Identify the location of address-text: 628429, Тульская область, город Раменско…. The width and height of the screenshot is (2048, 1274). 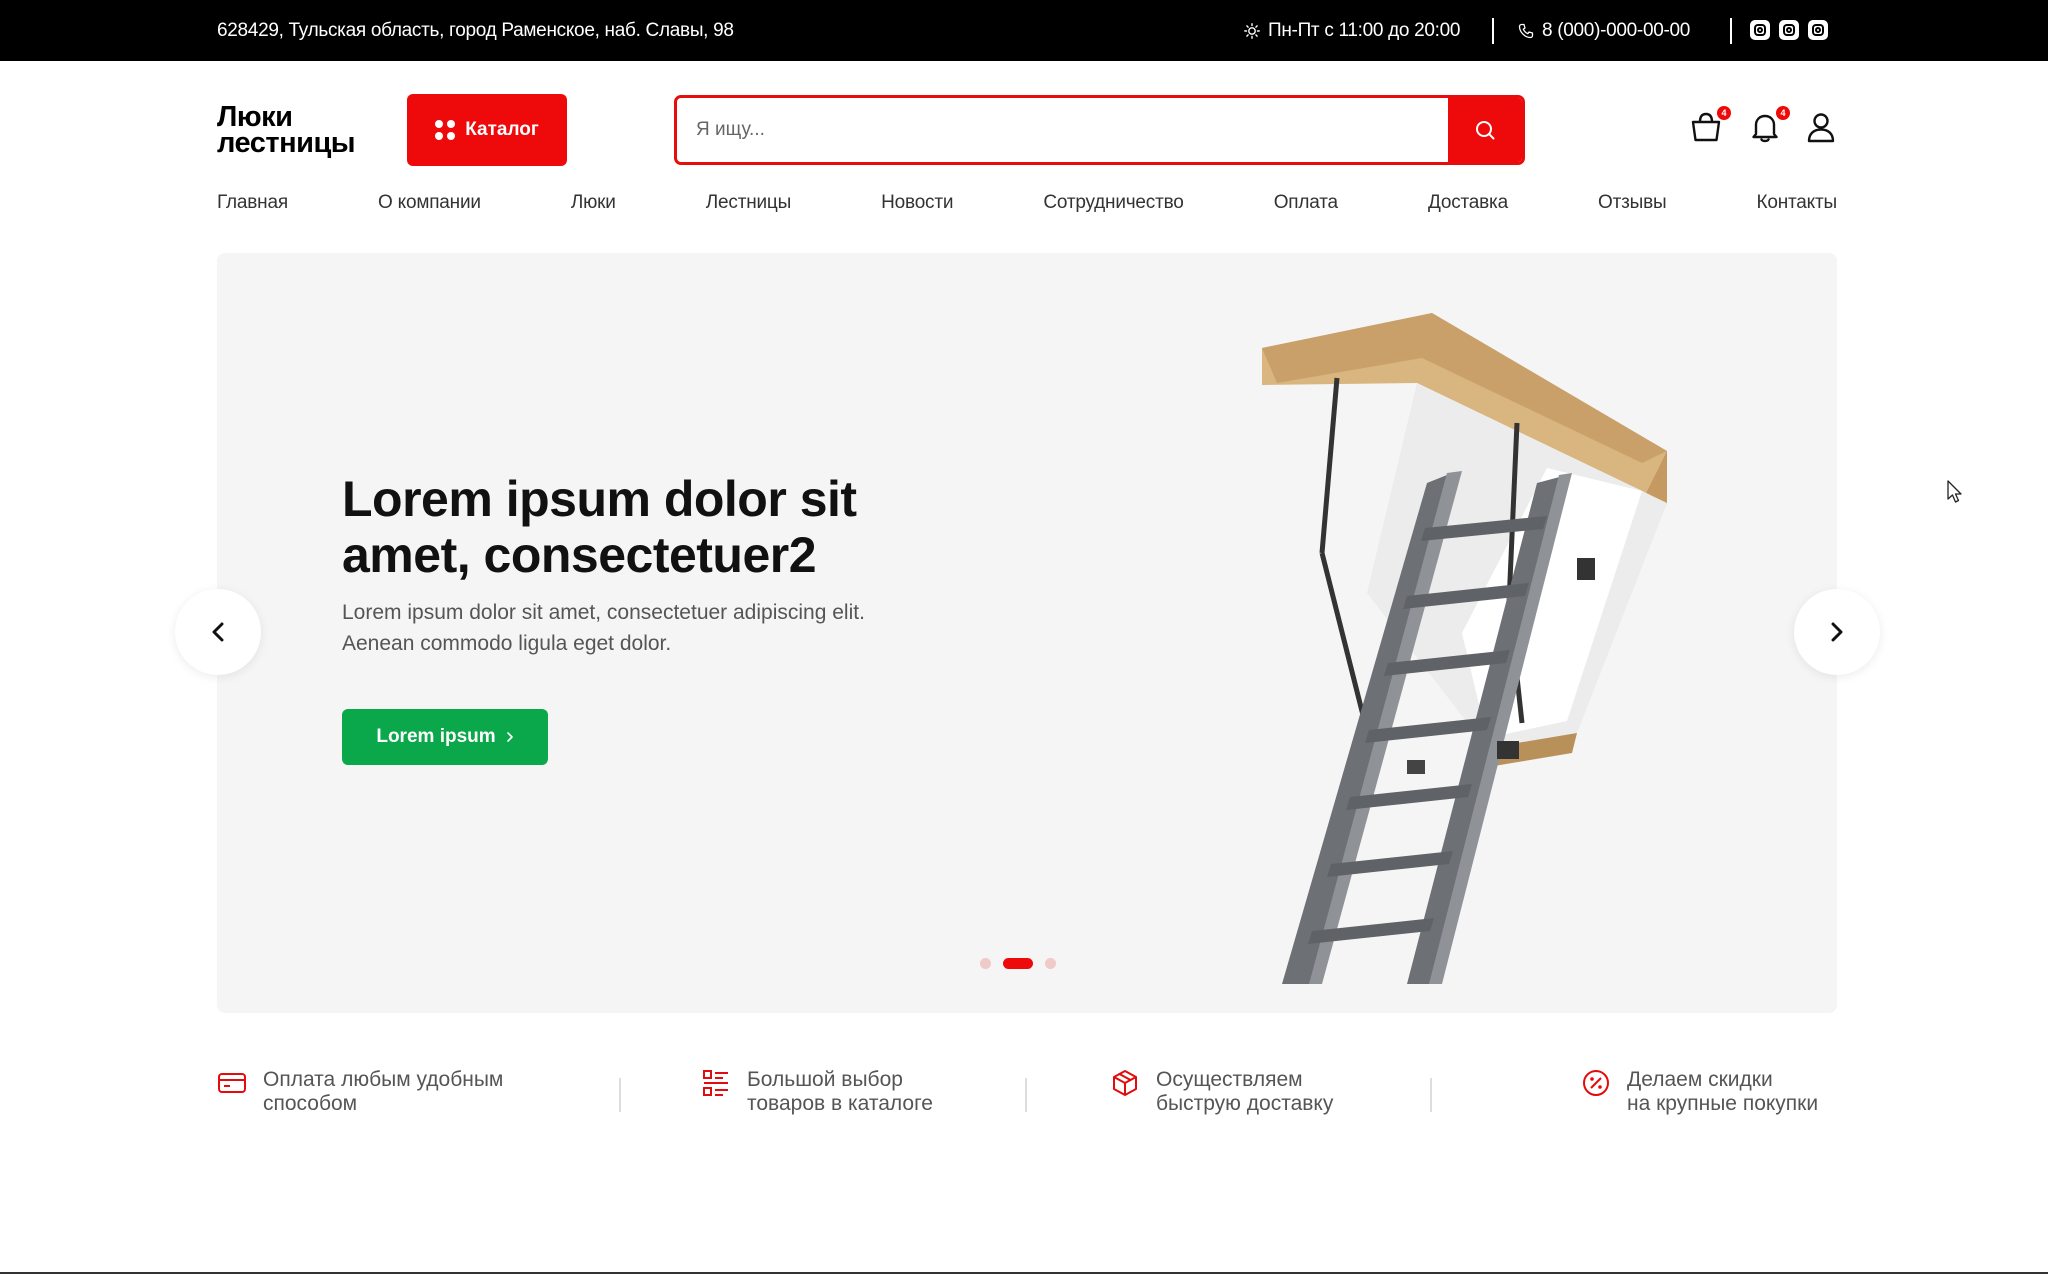
(475, 30).